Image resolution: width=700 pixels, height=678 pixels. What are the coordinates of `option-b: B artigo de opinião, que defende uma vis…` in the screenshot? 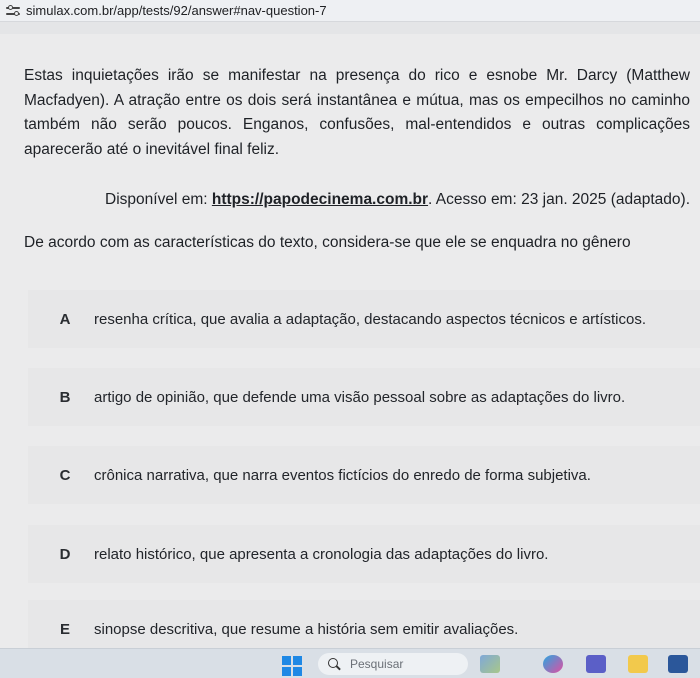 It's located at (364, 397).